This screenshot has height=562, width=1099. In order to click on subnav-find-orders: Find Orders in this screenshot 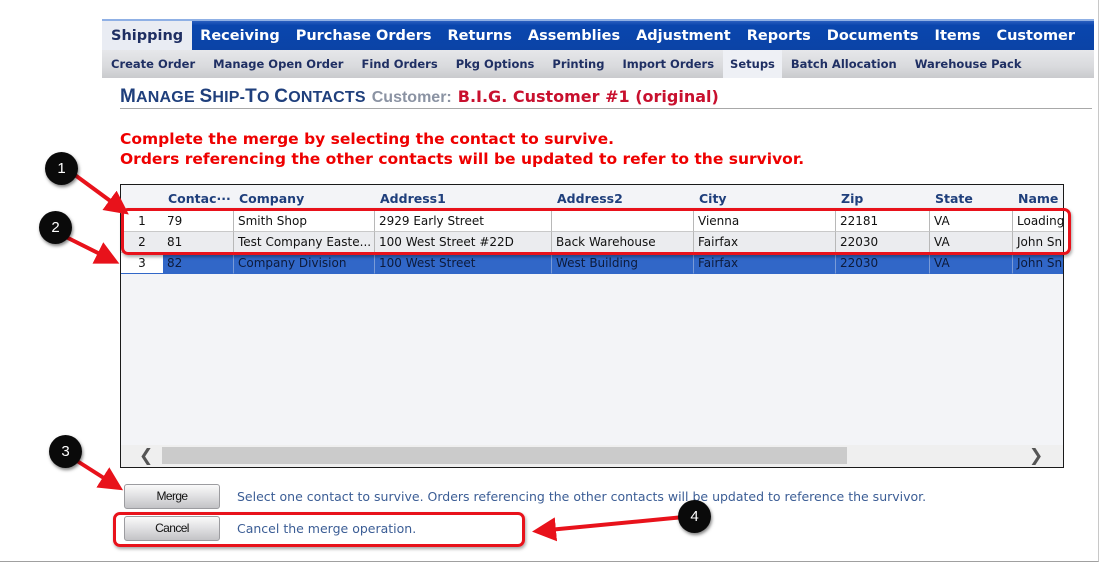, I will do `click(399, 64)`.